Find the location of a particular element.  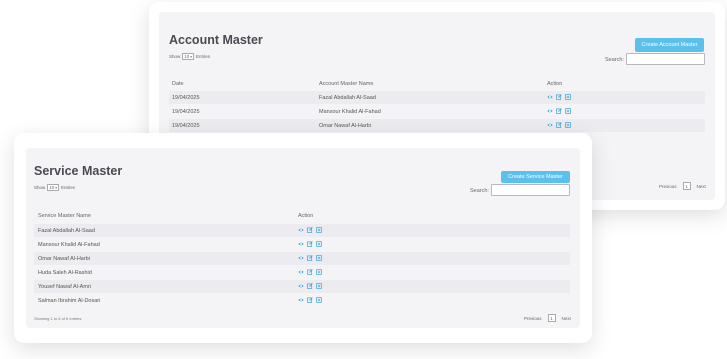

row-name: Huda Saleh Al-Rashid is located at coordinates (65, 273).